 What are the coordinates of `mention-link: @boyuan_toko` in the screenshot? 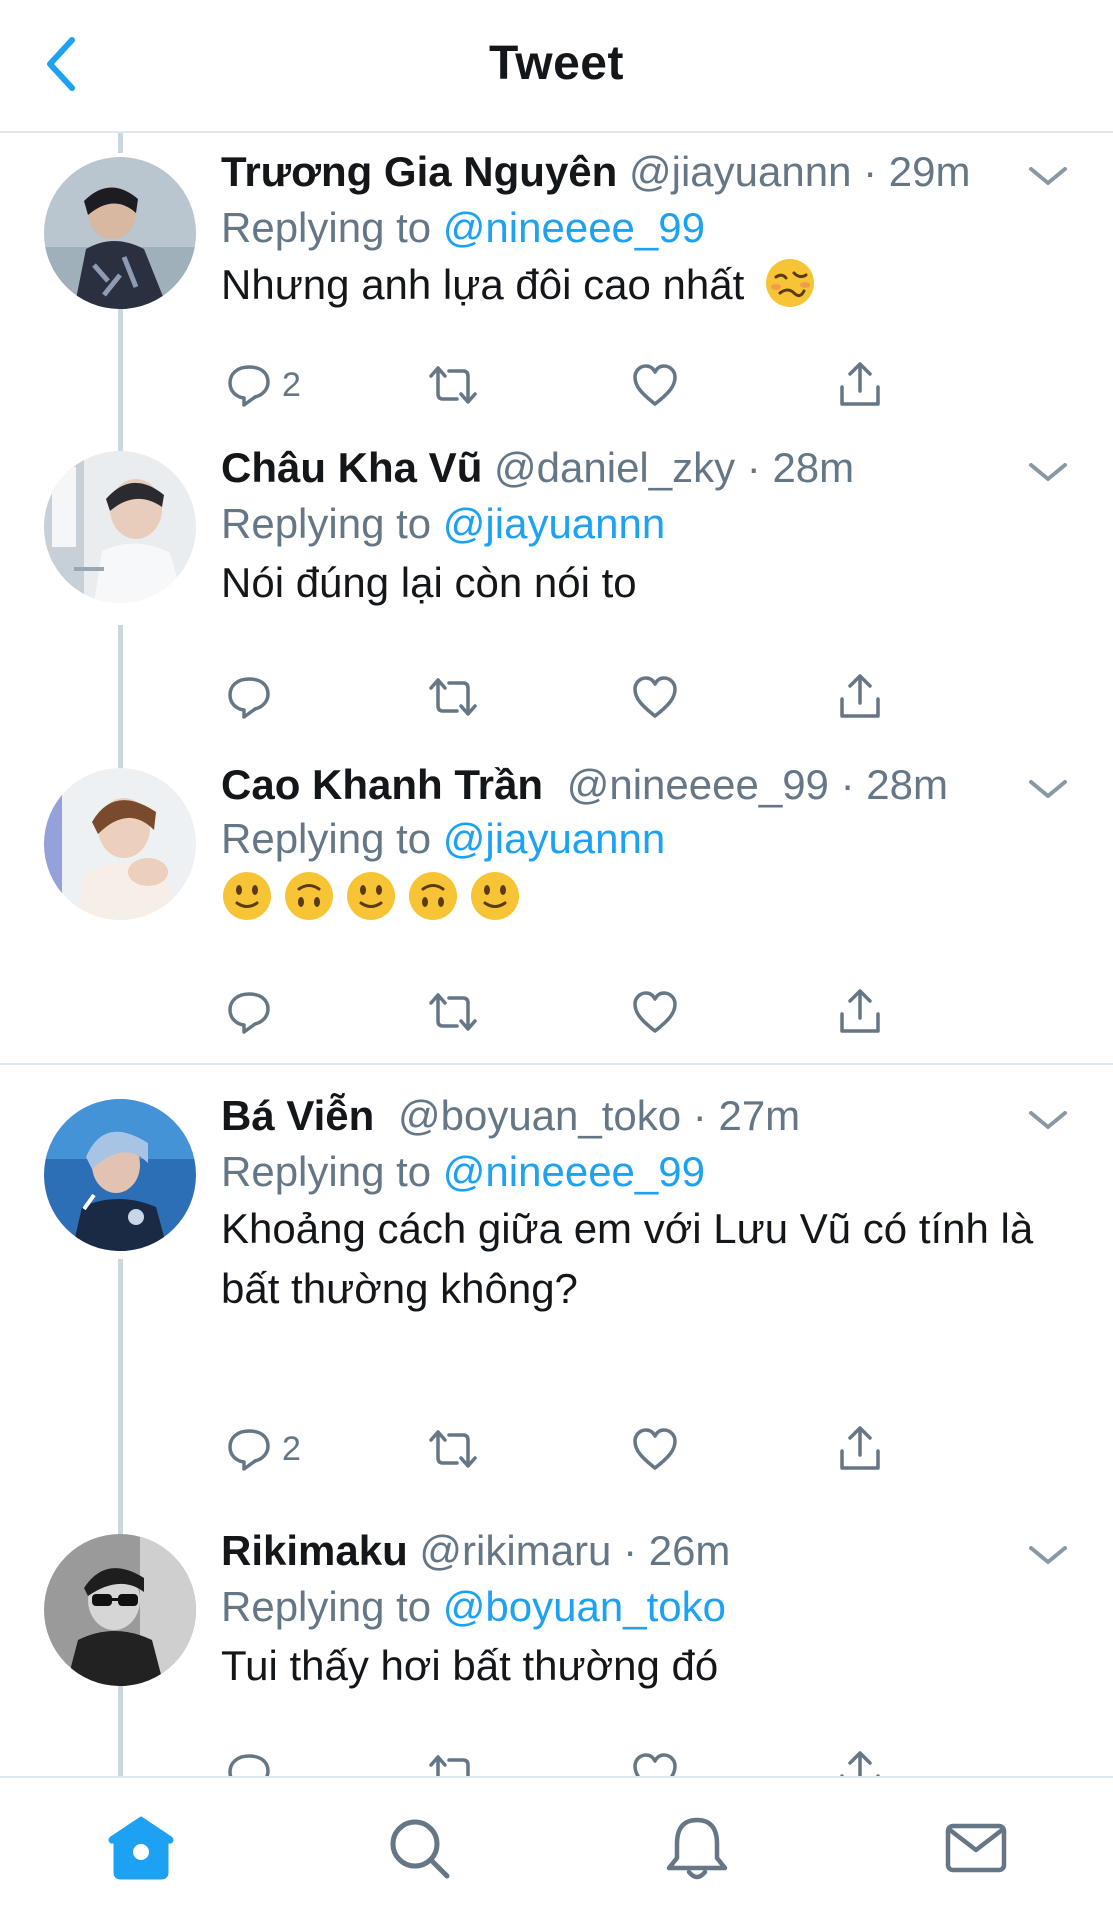 It's located at (584, 1606).